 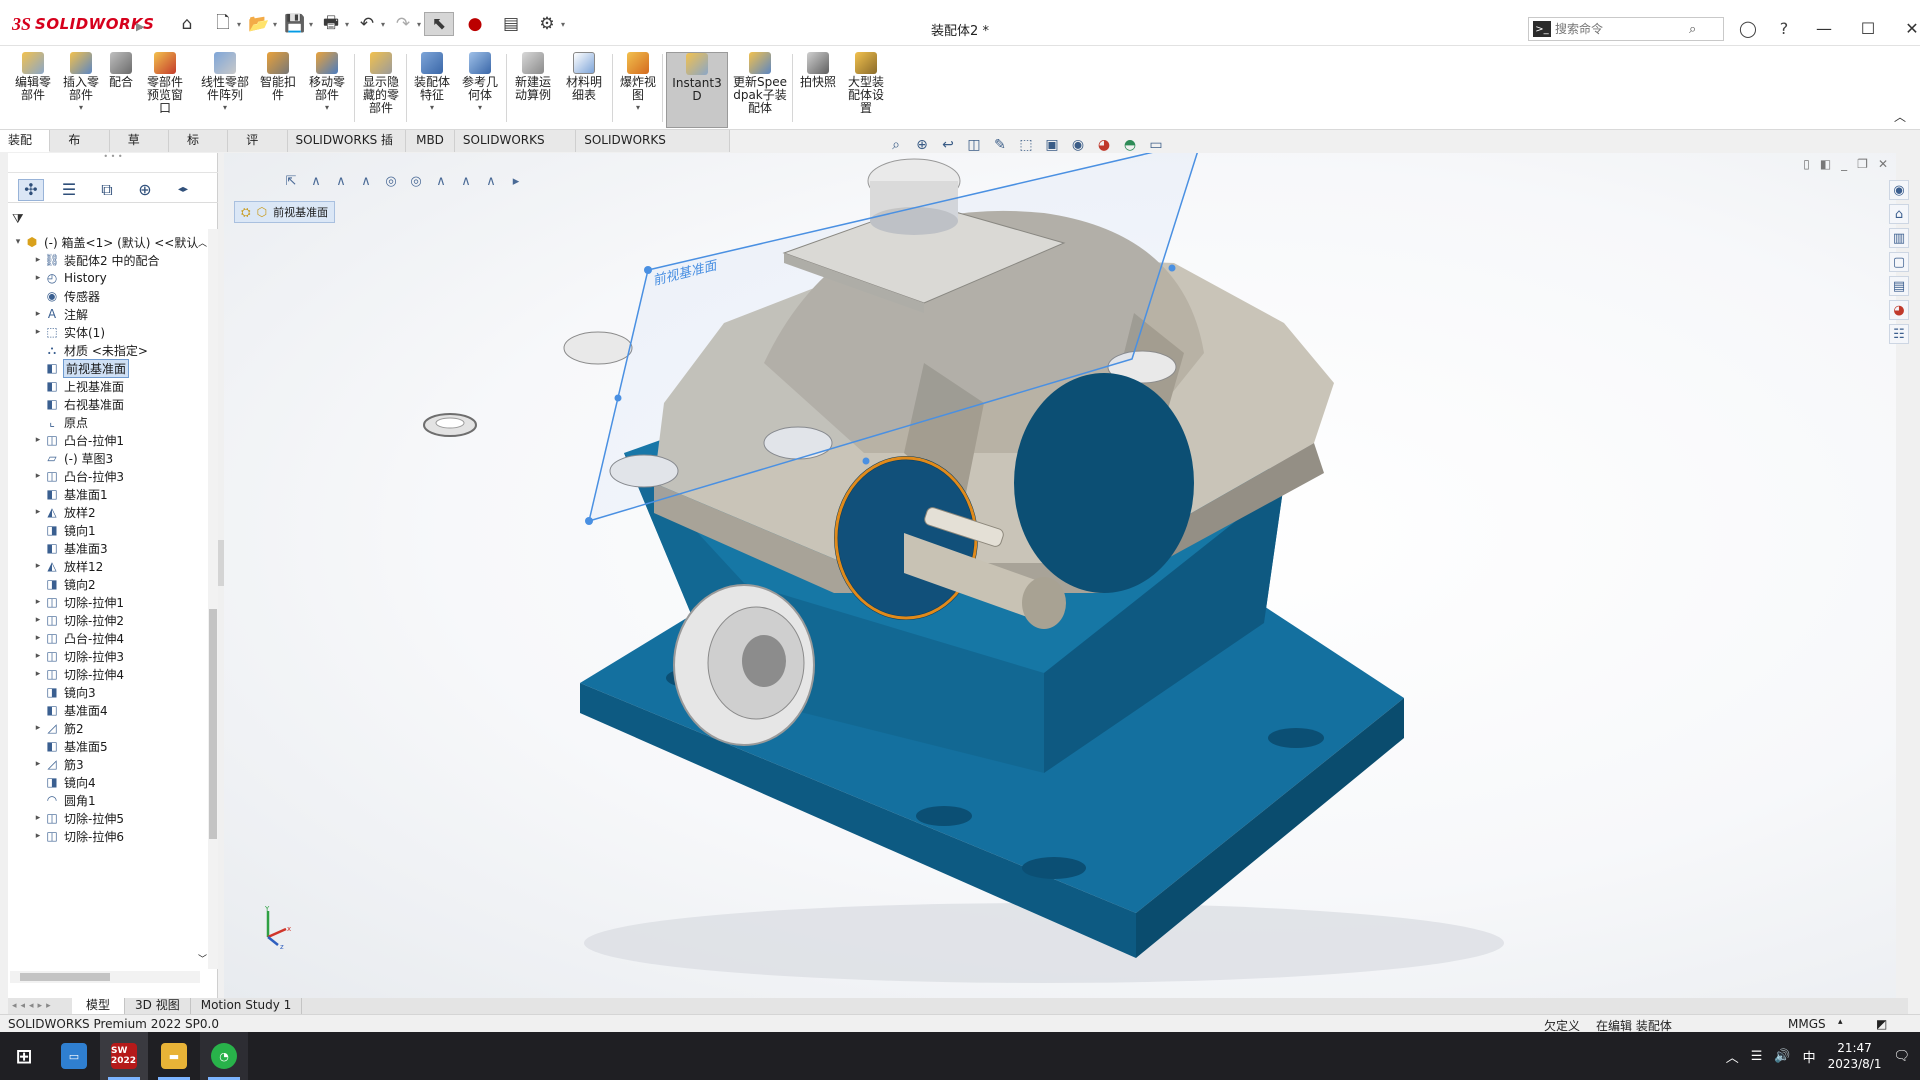 What do you see at coordinates (404, 24) in the screenshot?
I see `redo-icon: ↷ ▾` at bounding box center [404, 24].